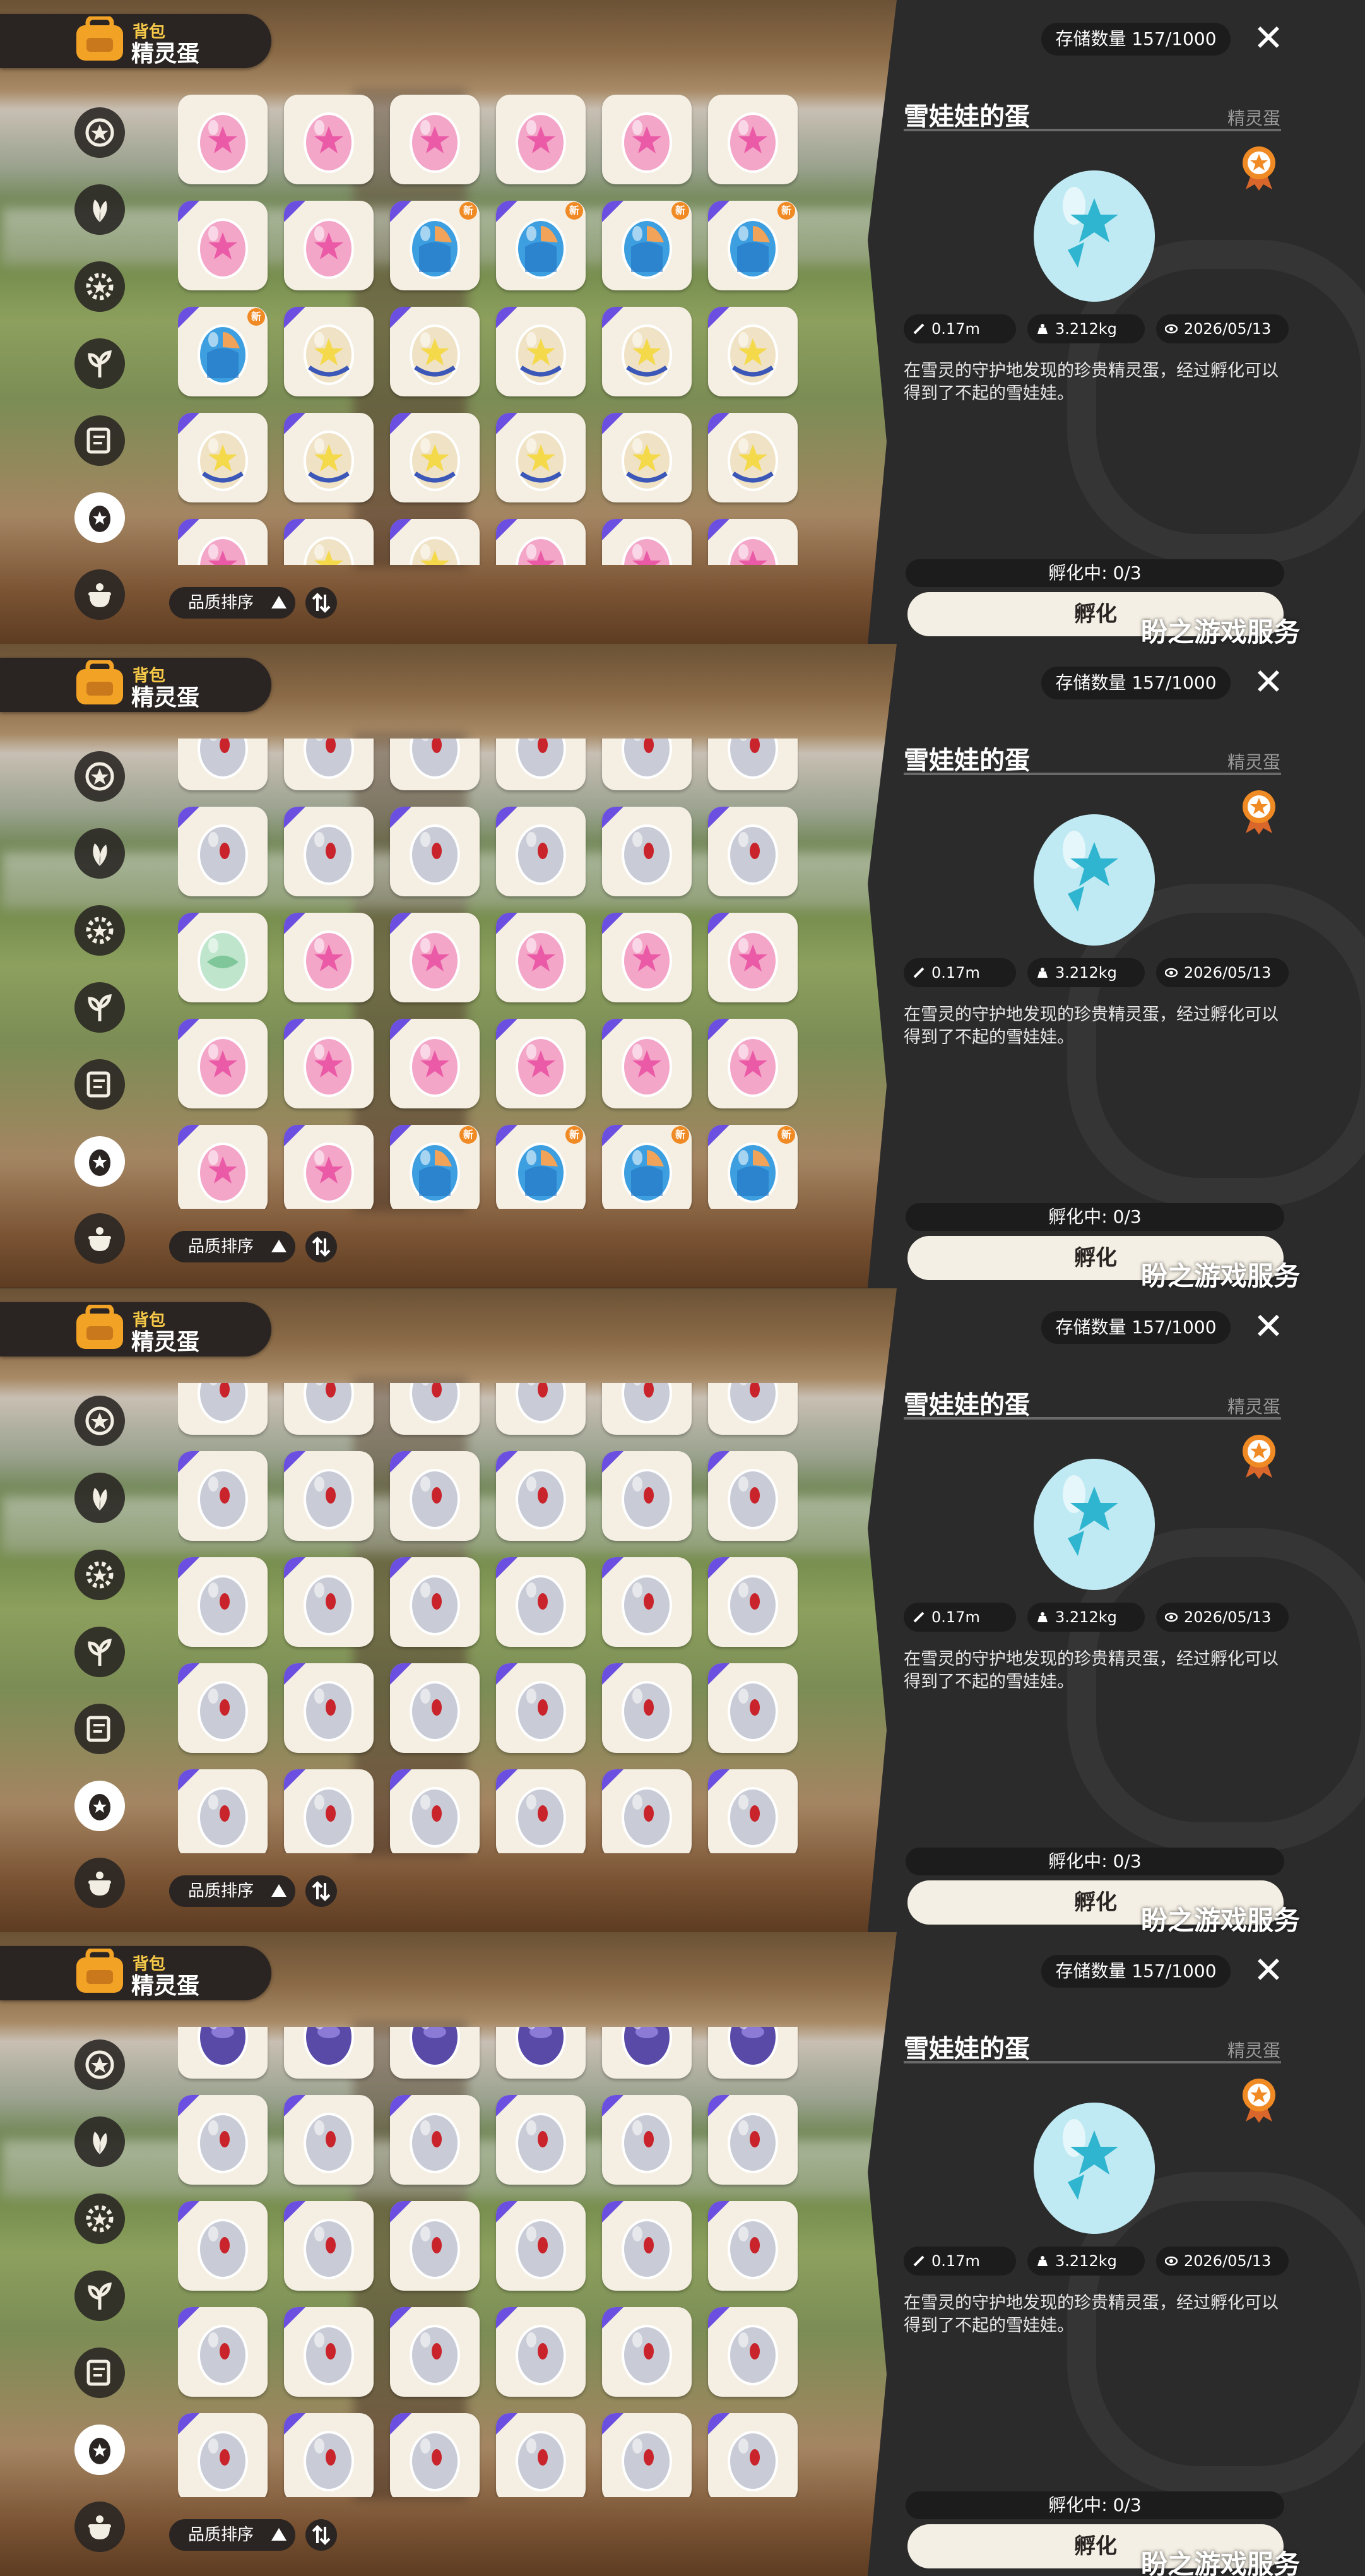 The image size is (1365, 2576). I want to click on swap-order-button, so click(321, 603).